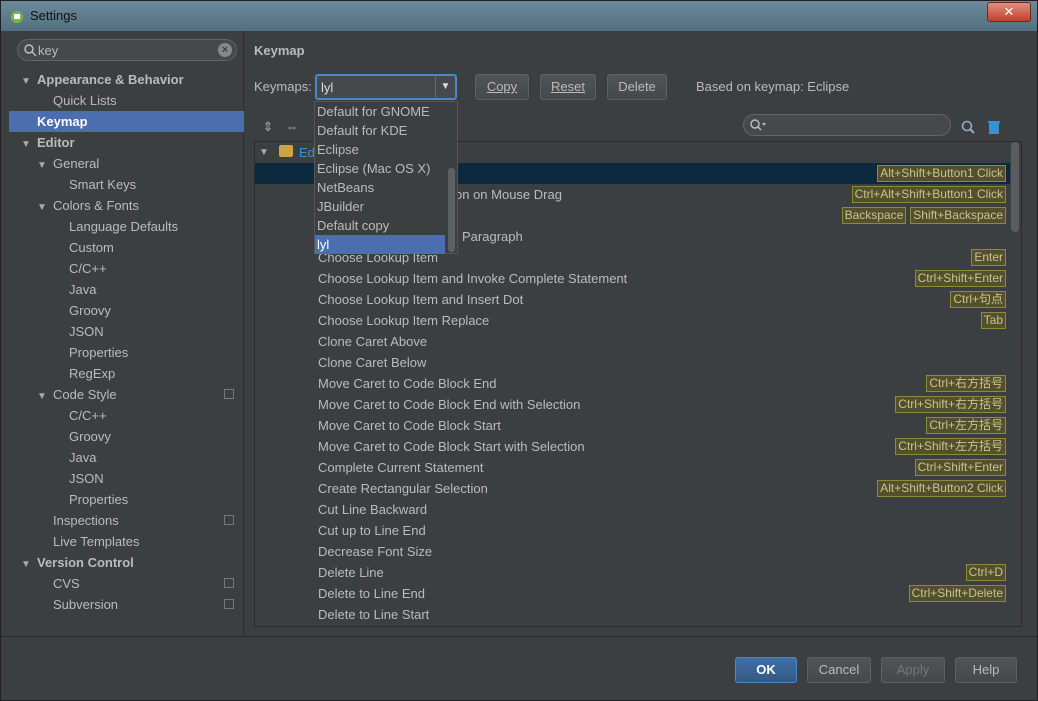  I want to click on sidebar-item-label: RegExp, so click(92, 373).